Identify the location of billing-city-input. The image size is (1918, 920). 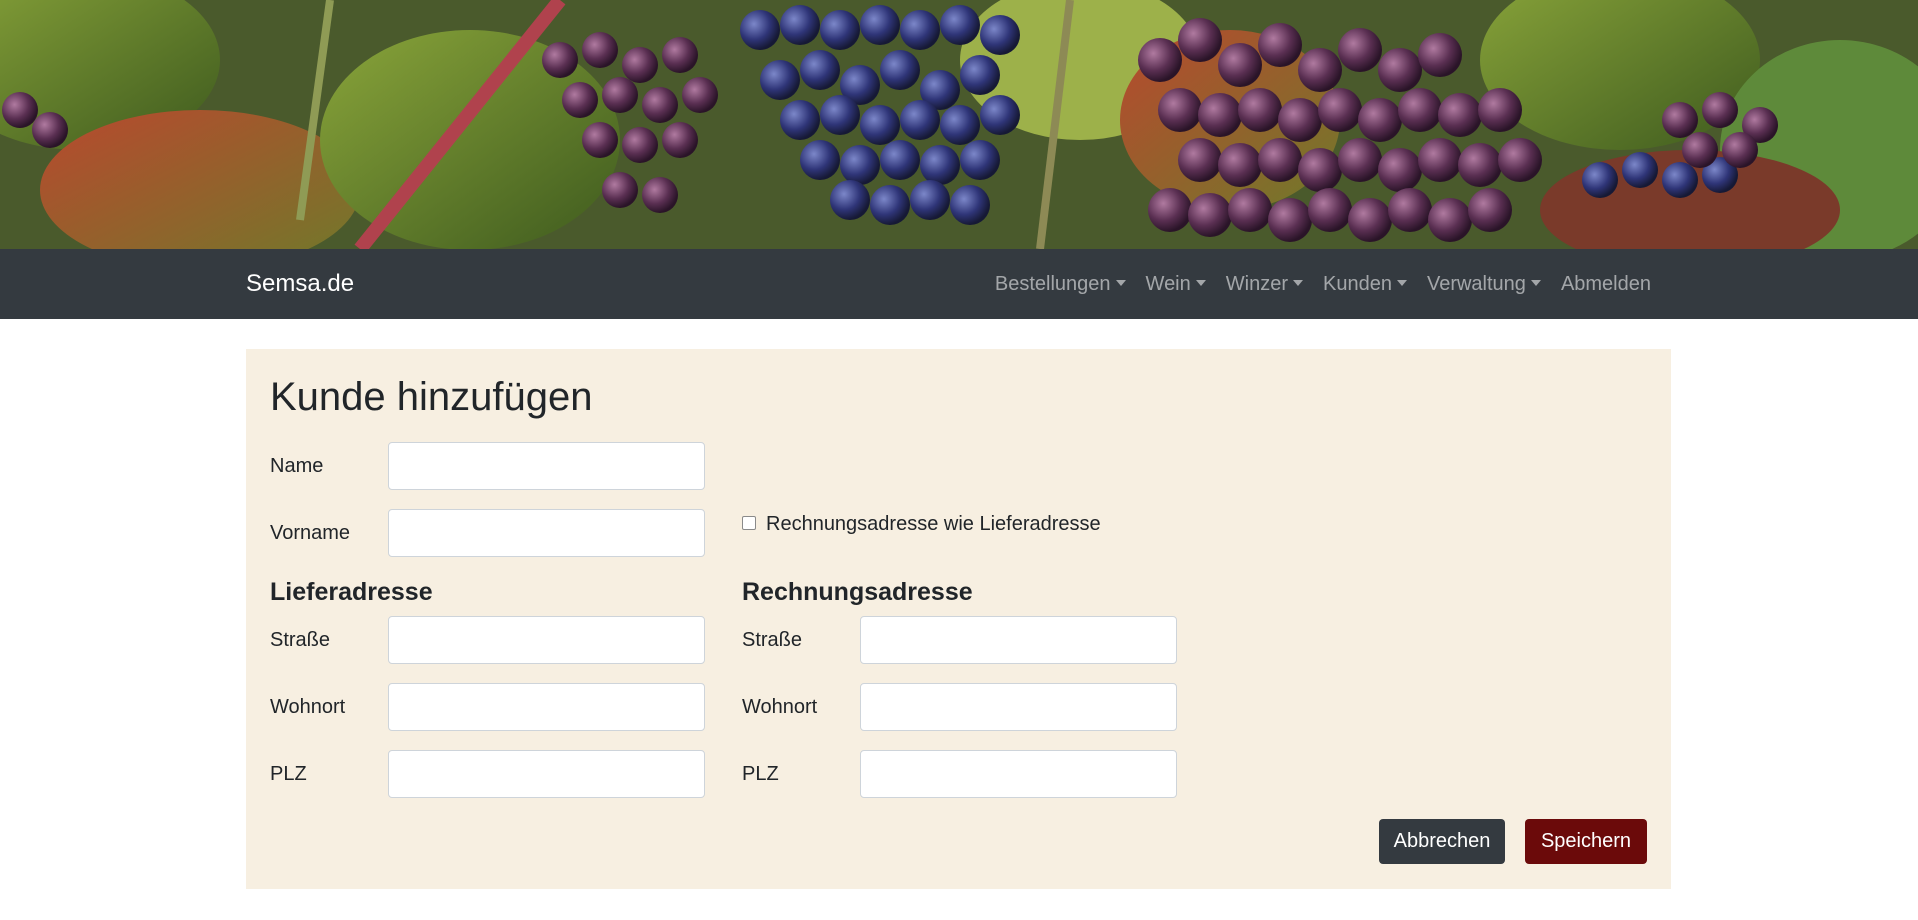
(1018, 707).